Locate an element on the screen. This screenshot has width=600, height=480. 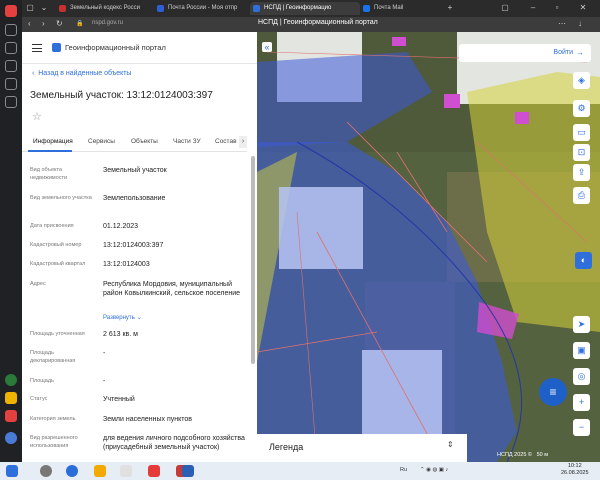
history-icon is located at coordinates (11, 48).